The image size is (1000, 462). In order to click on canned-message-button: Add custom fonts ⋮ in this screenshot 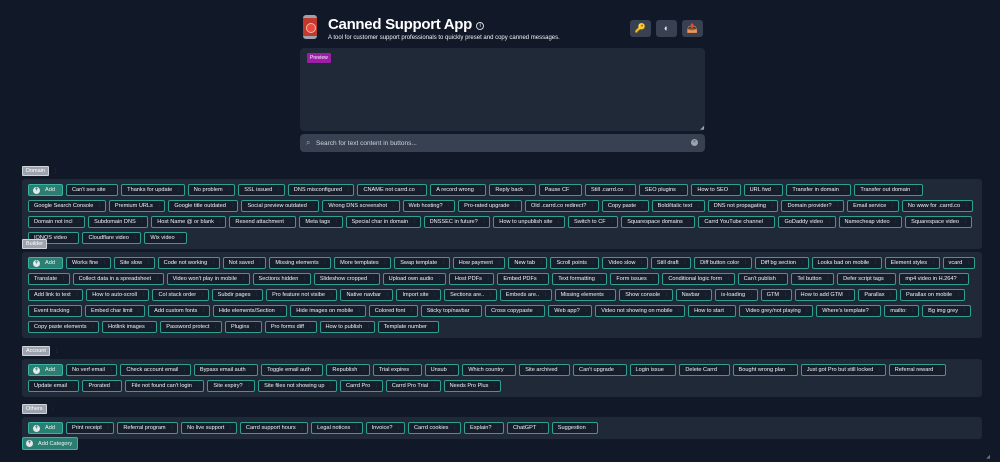, I will do `click(179, 311)`.